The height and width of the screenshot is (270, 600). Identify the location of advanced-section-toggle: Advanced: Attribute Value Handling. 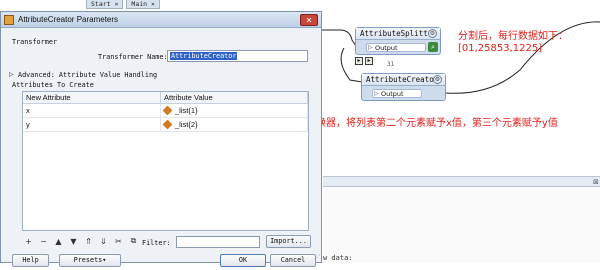
(87, 75).